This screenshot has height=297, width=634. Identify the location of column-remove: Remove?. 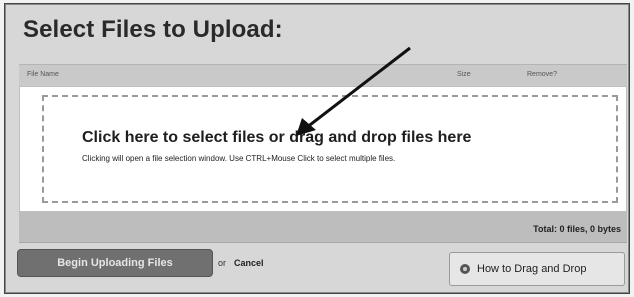
(542, 74).